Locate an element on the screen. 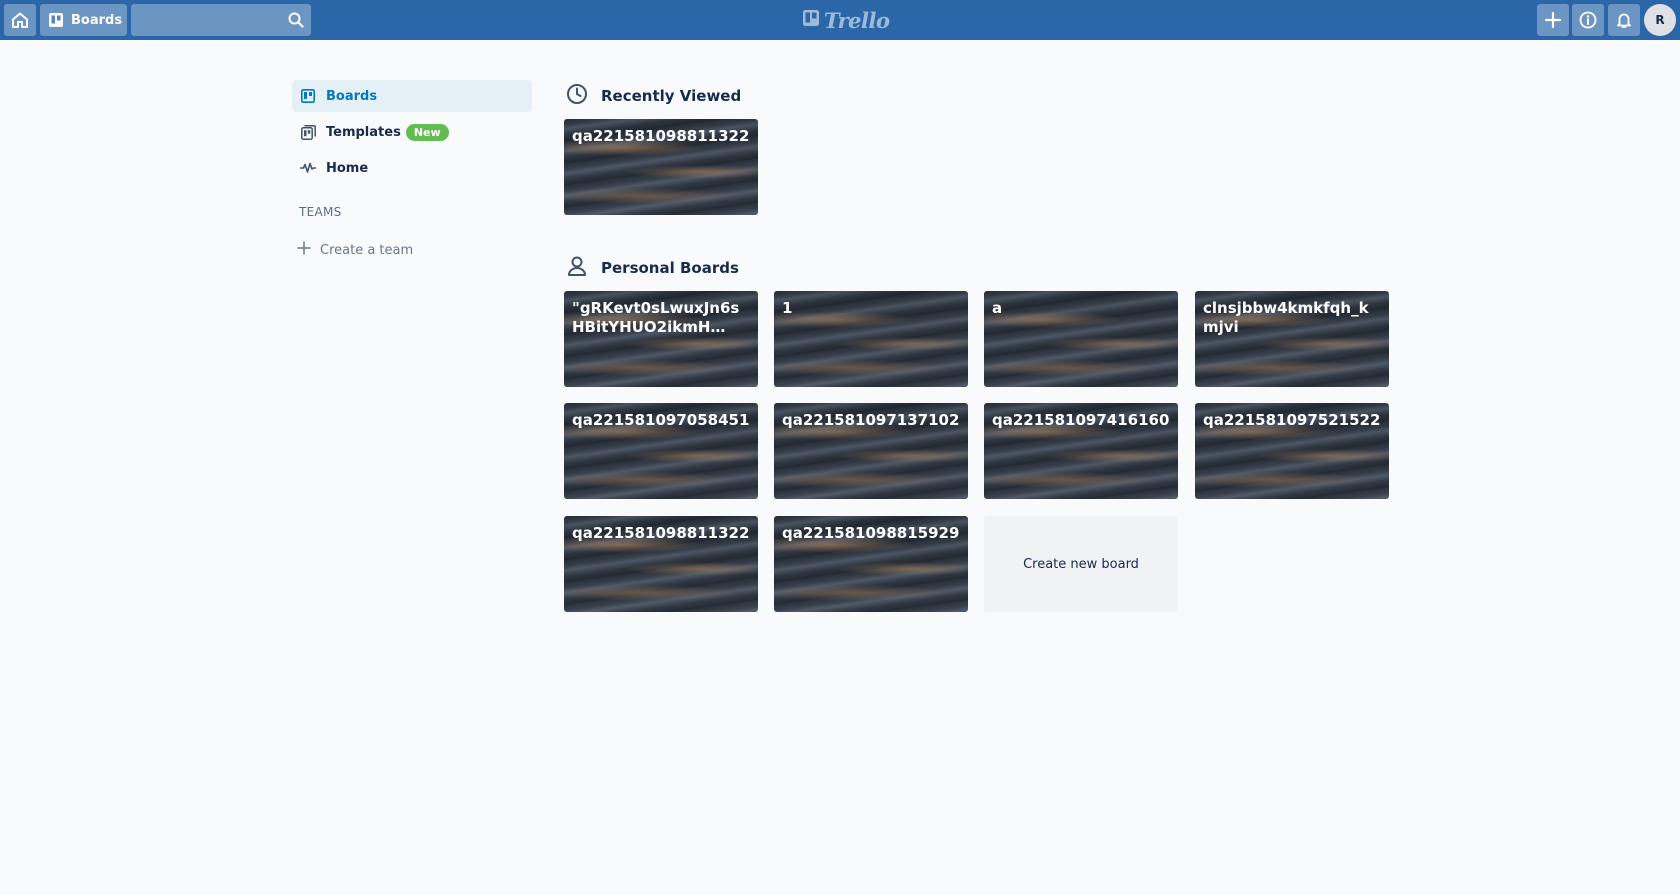 The image size is (1680, 895). sidebar-item-boards: Boards is located at coordinates (412, 96).